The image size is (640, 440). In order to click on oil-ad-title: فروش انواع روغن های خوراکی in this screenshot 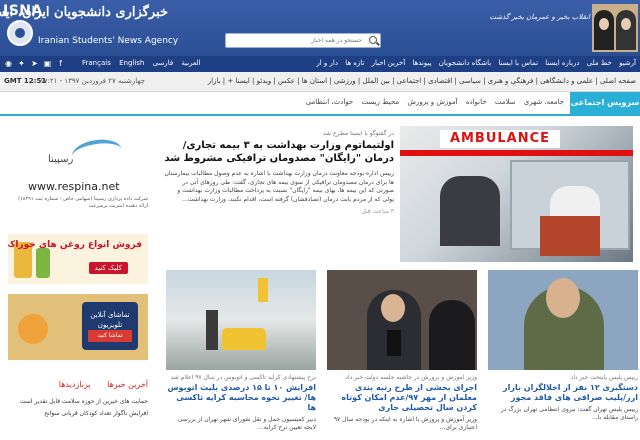, I will do `click(75, 245)`.